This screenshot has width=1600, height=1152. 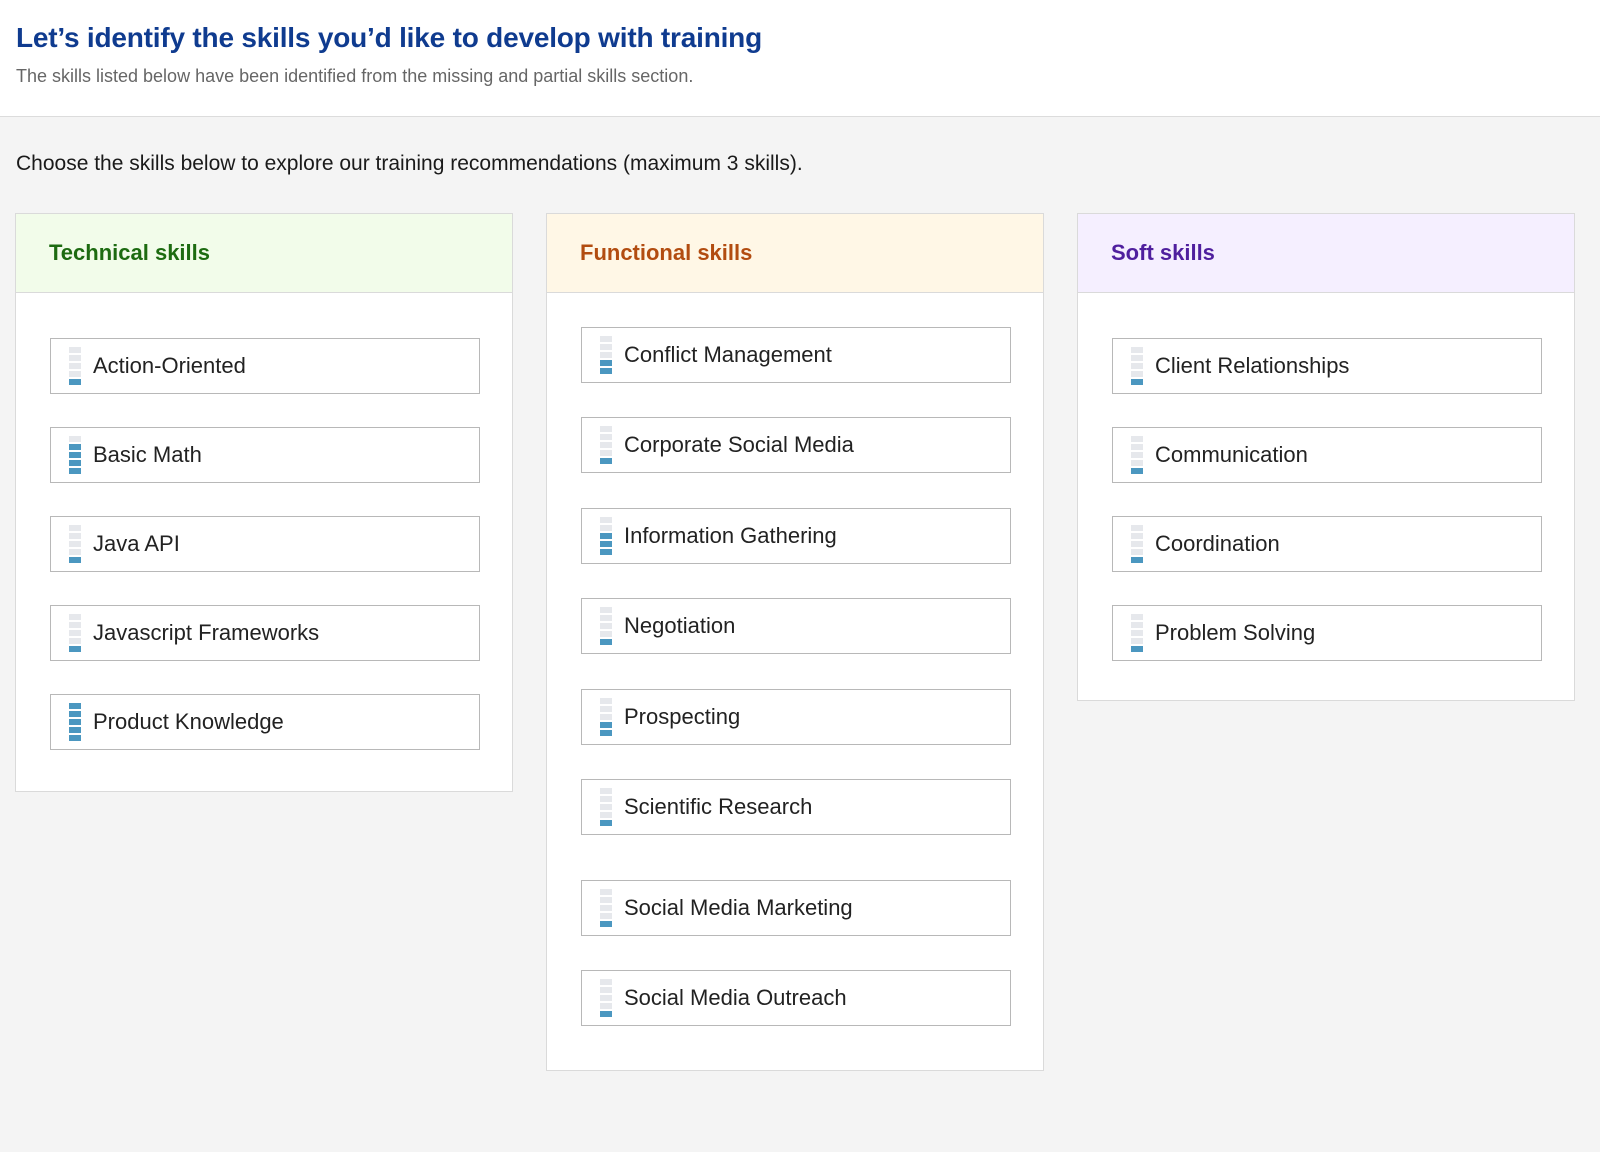 I want to click on skill-option: Negotiation, so click(x=796, y=626).